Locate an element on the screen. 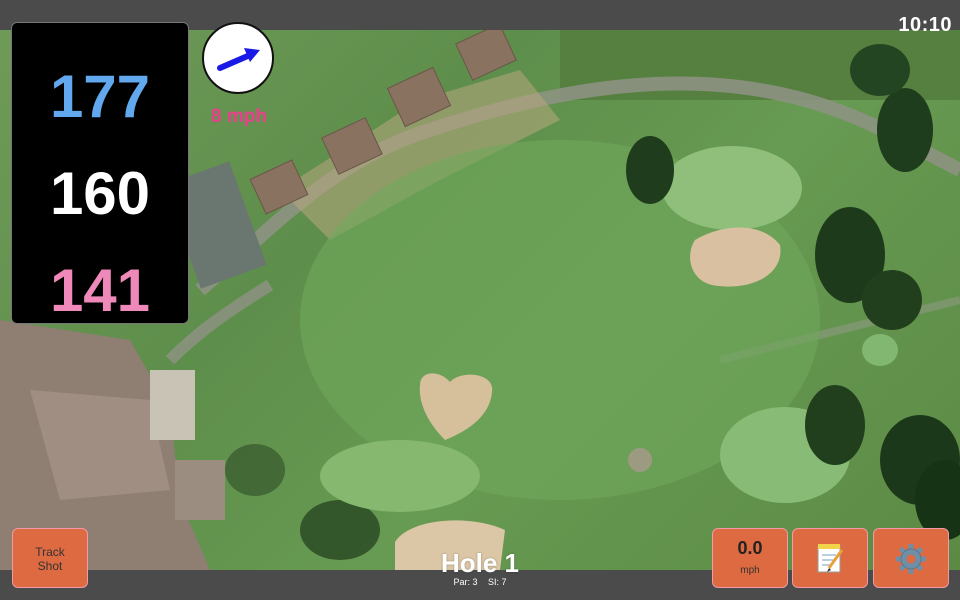 This screenshot has width=960, height=600. hole-title: Hole 1 is located at coordinates (480, 563).